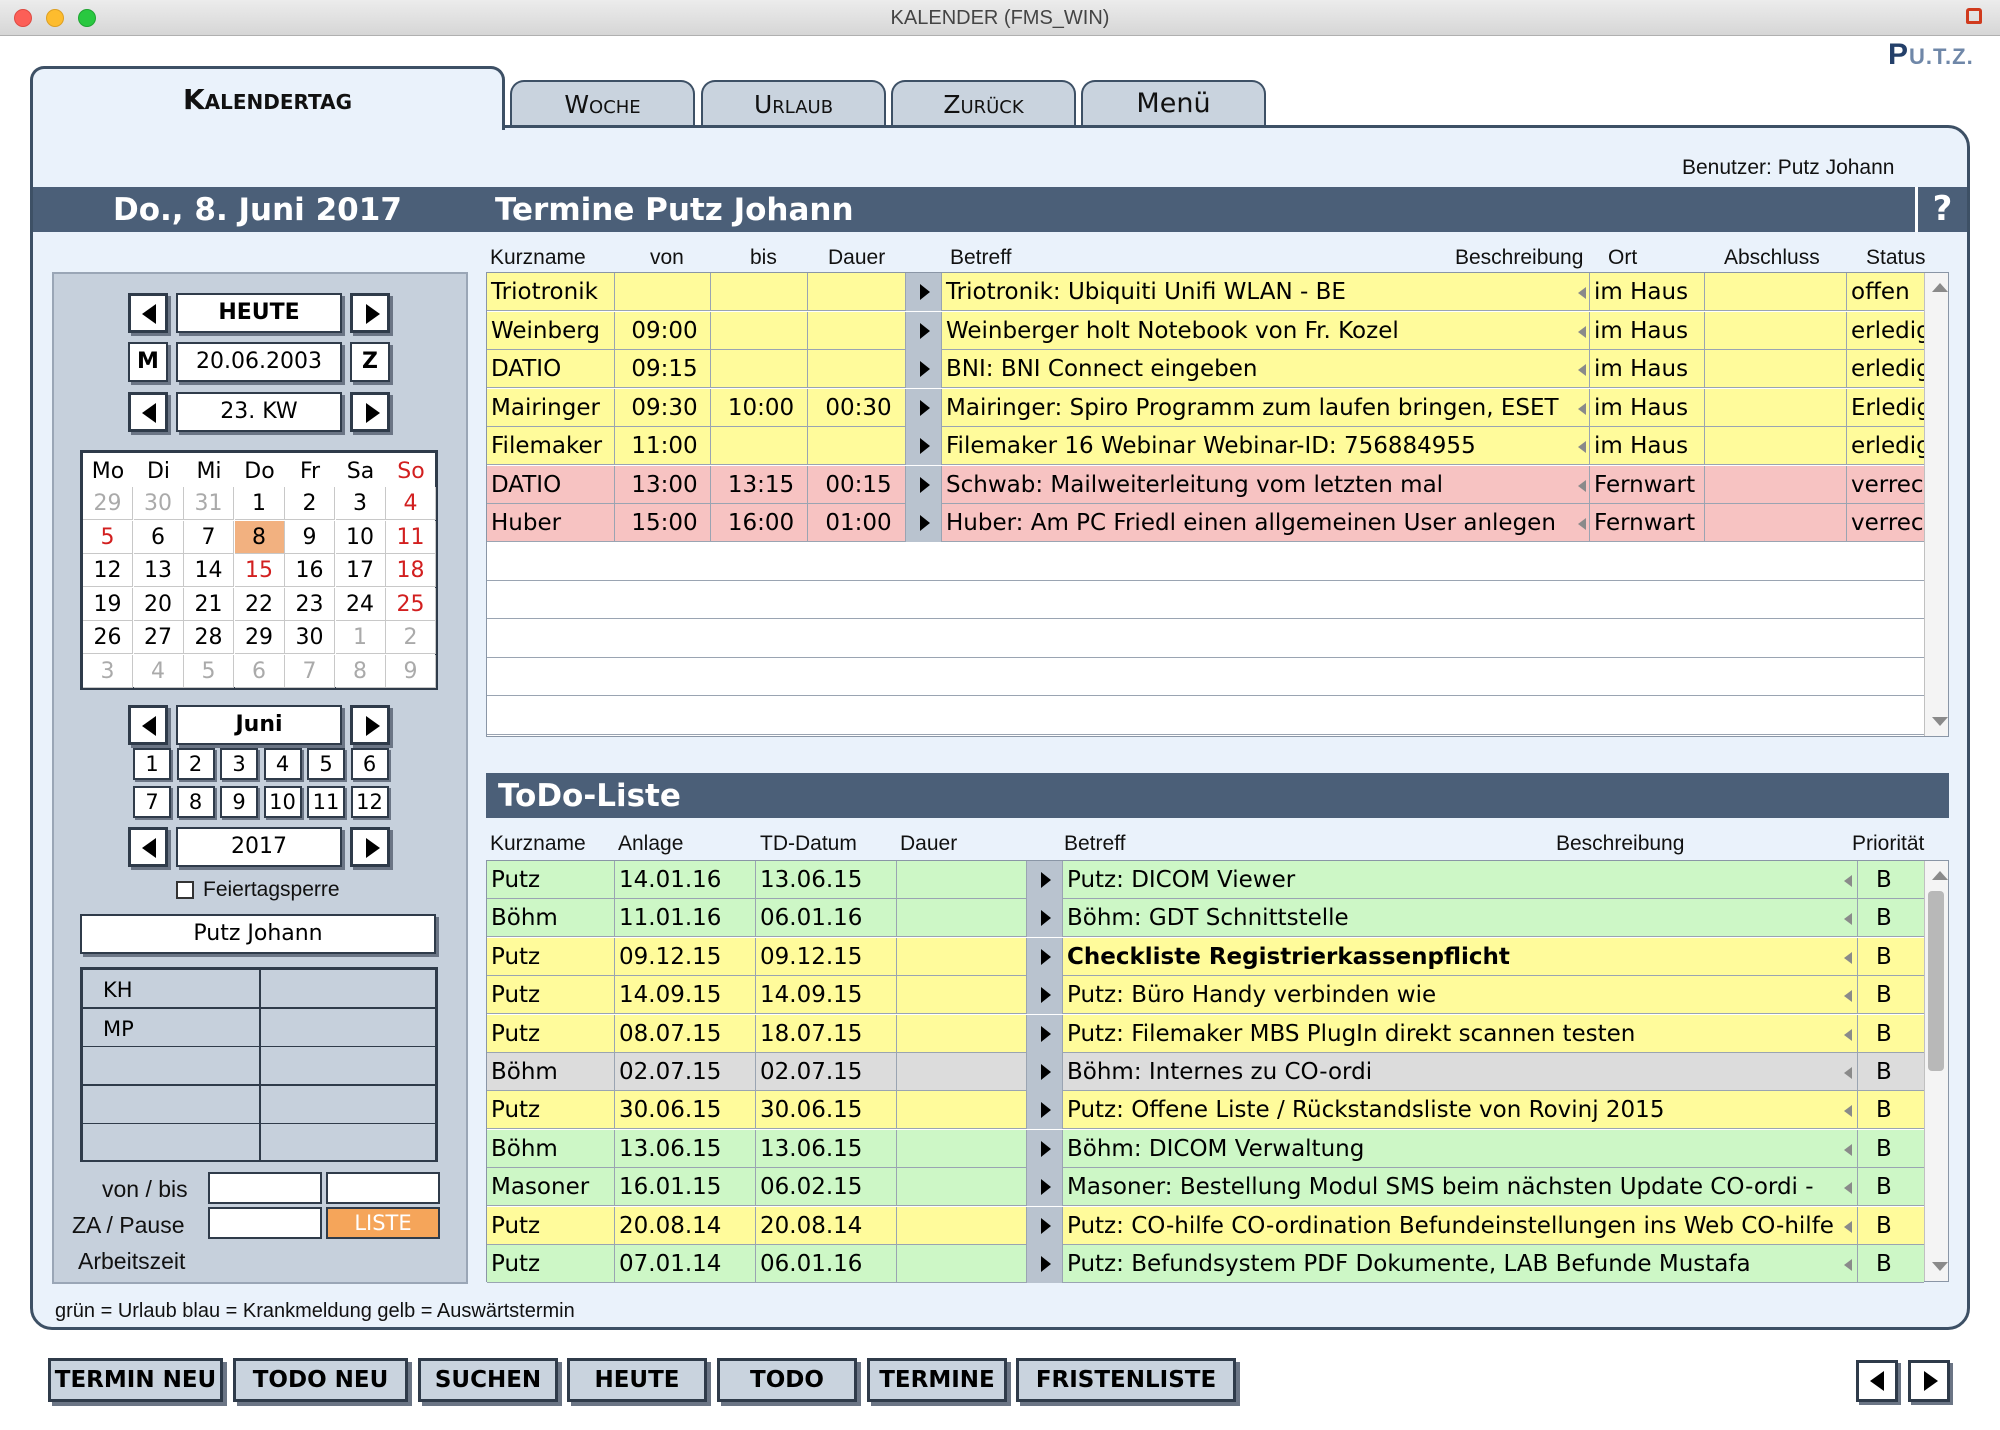 The width and height of the screenshot is (2000, 1430). I want to click on cell-td: 06.02.15, so click(826, 1187).